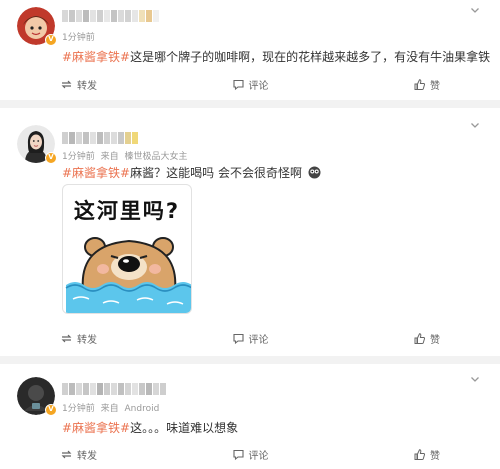  I want to click on emoji-icon, so click(314, 172).